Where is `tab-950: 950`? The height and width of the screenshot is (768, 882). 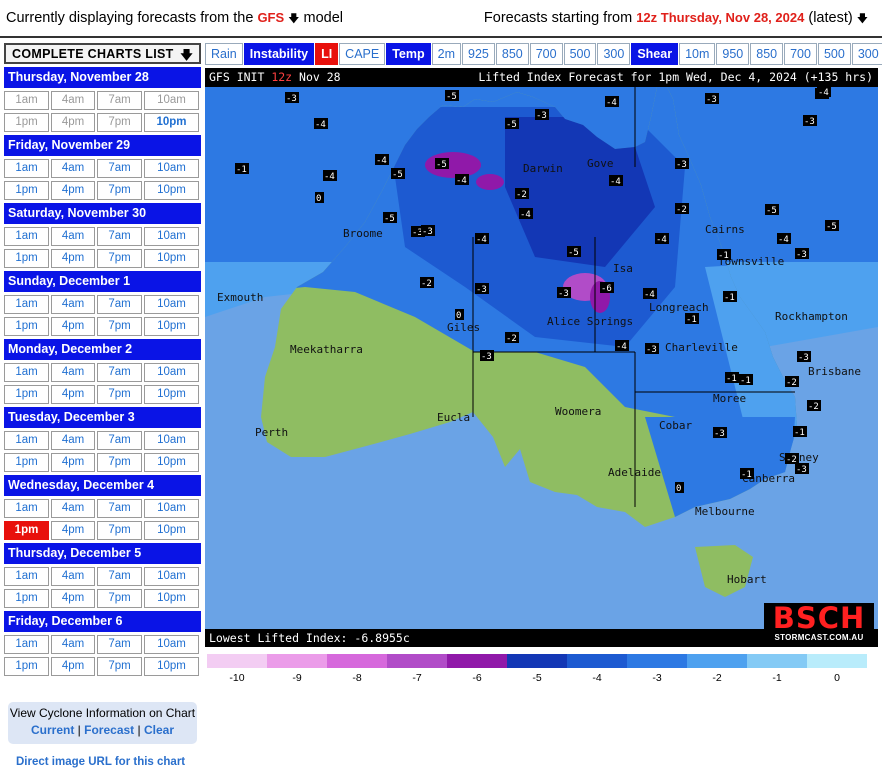
tab-950: 950 is located at coordinates (733, 54).